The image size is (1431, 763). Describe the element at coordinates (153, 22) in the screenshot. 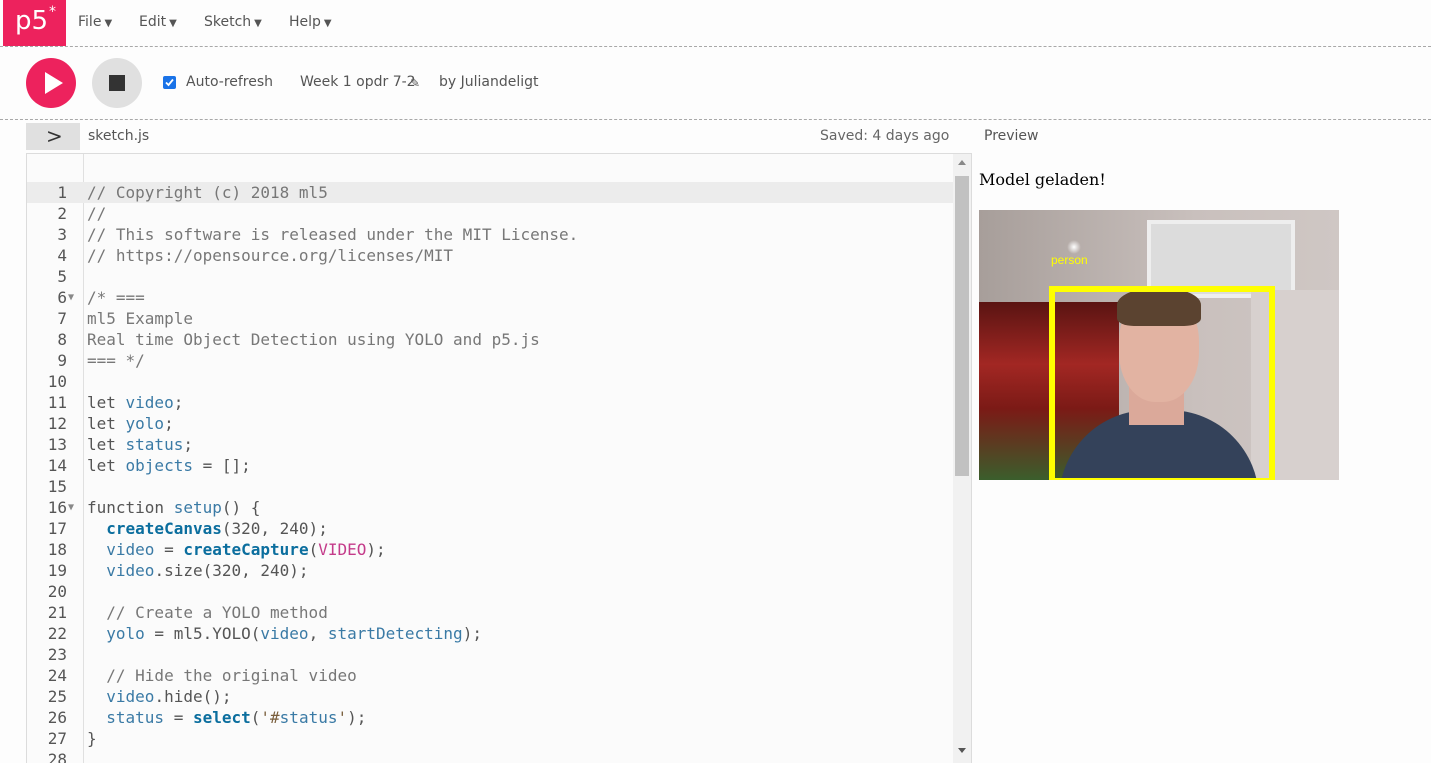

I see `menu-edit-label: Edit` at that location.